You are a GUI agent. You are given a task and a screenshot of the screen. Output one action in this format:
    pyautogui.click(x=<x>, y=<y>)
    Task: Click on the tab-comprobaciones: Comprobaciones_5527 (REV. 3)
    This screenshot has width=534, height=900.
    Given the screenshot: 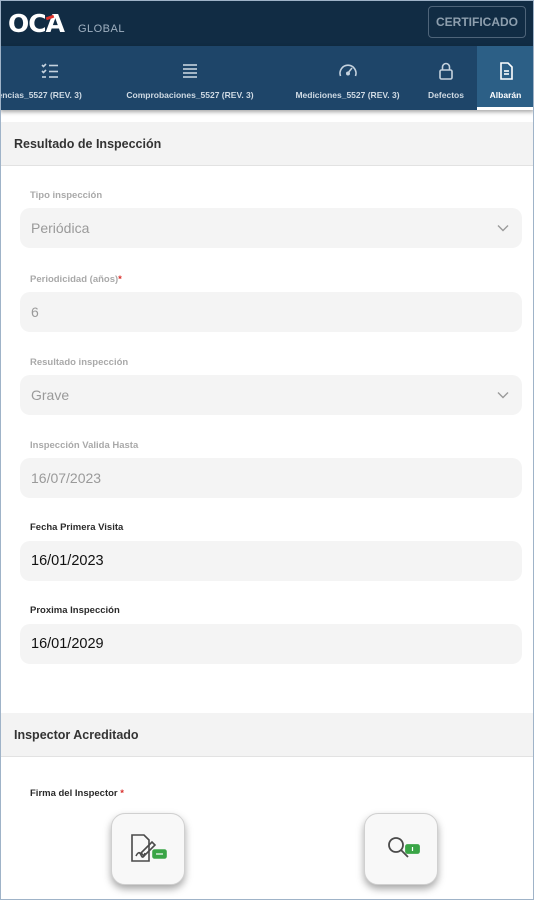 What is the action you would take?
    pyautogui.click(x=190, y=78)
    